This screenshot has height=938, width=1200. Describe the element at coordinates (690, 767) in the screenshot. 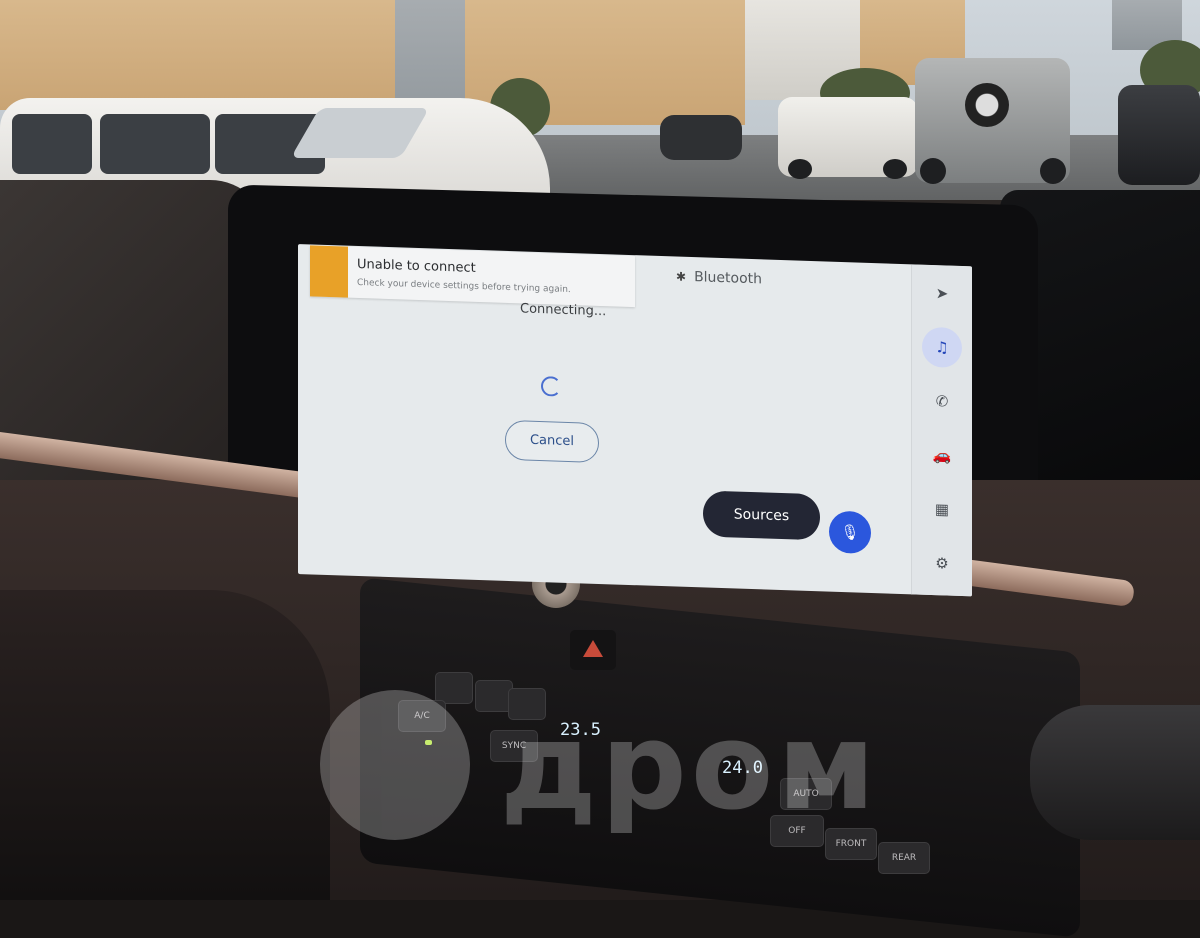

I see `watermark-text: дром` at that location.